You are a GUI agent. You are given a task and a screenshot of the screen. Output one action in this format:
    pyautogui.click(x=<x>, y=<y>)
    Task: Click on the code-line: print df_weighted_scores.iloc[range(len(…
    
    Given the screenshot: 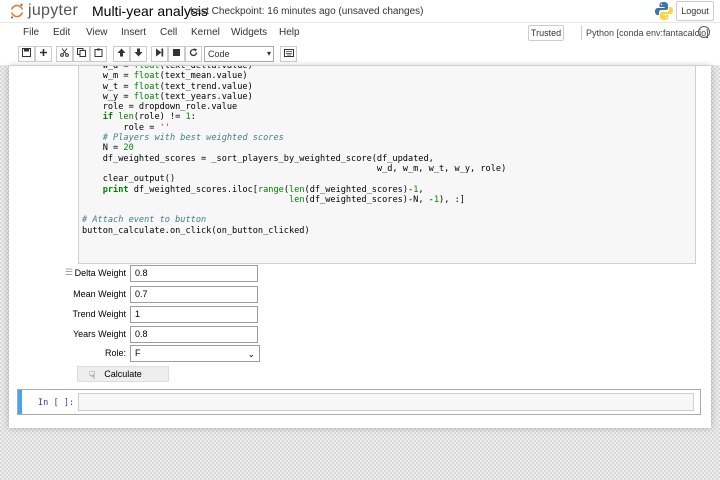 What is the action you would take?
    pyautogui.click(x=263, y=189)
    